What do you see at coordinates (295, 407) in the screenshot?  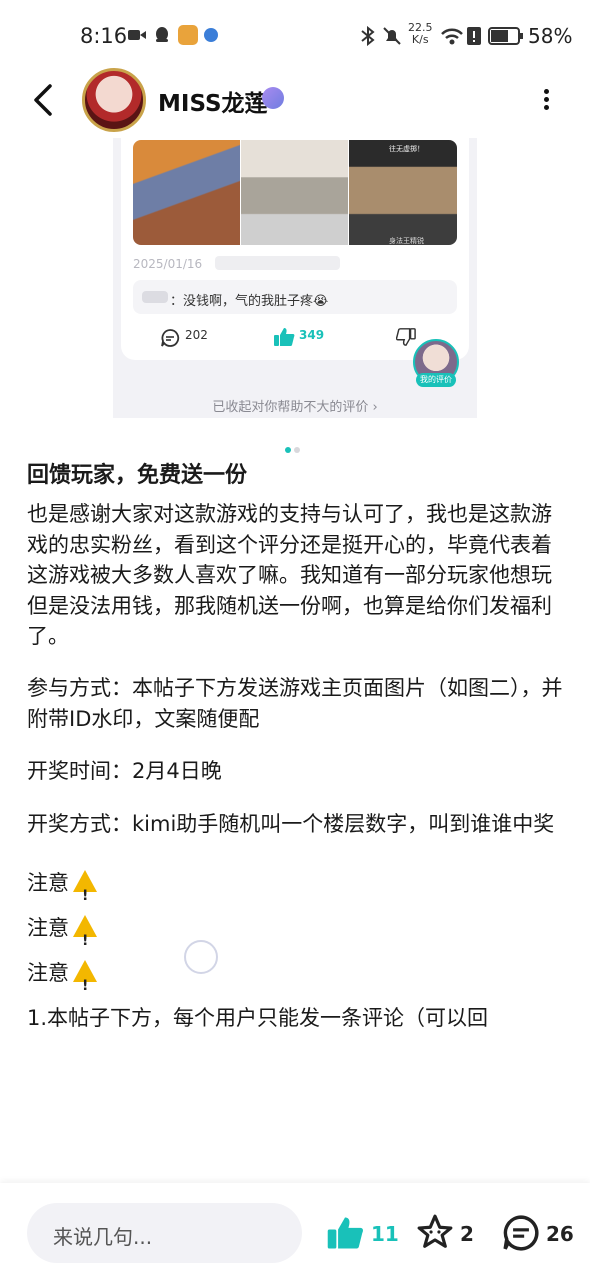 I see `collapsed-reviews-link: 已收起对你帮助不大的评价 ›` at bounding box center [295, 407].